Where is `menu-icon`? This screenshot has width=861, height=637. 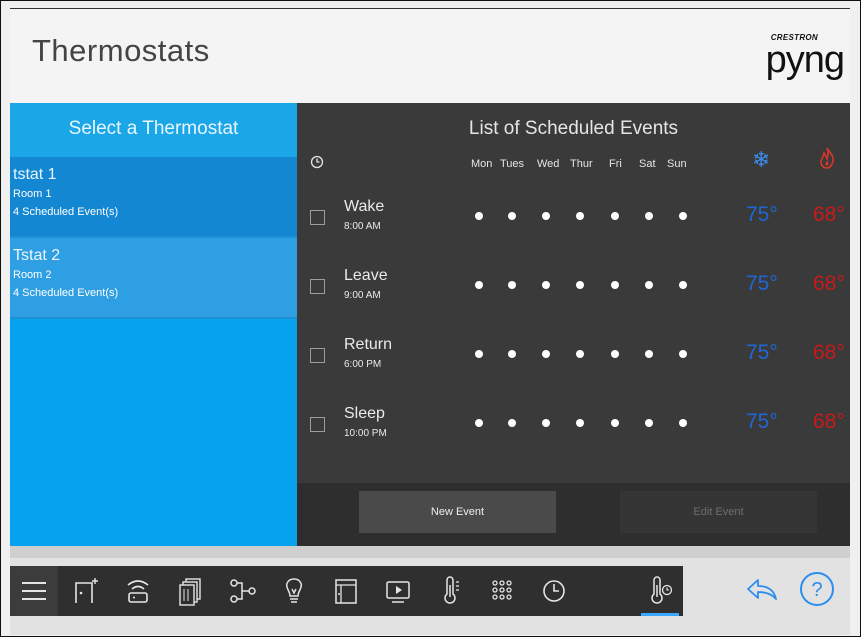
menu-icon is located at coordinates (34, 591).